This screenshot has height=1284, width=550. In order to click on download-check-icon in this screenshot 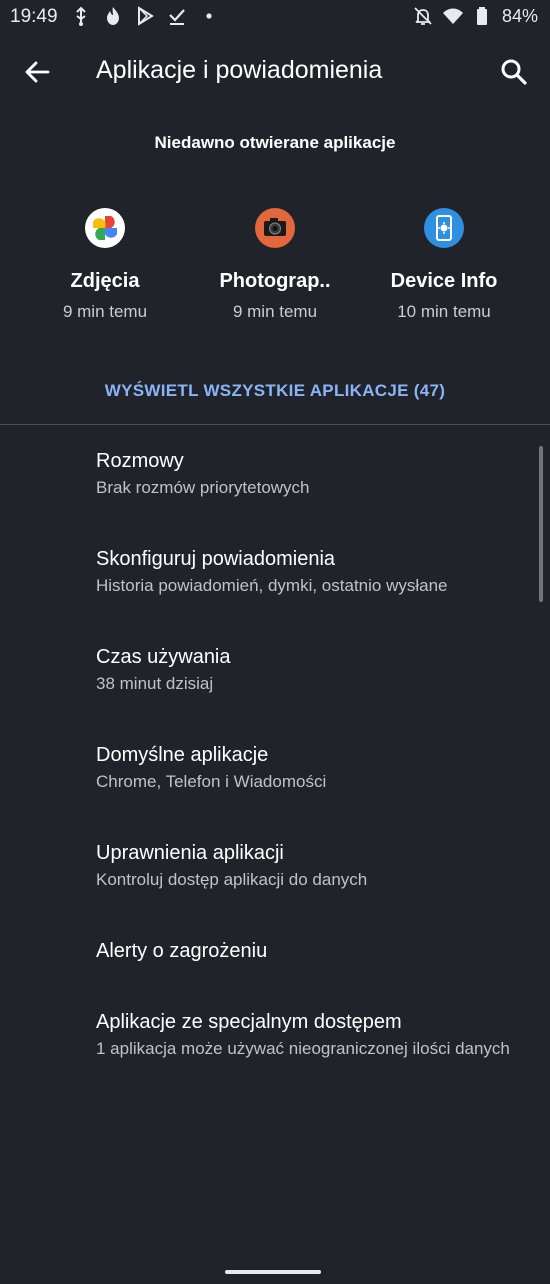, I will do `click(177, 16)`.